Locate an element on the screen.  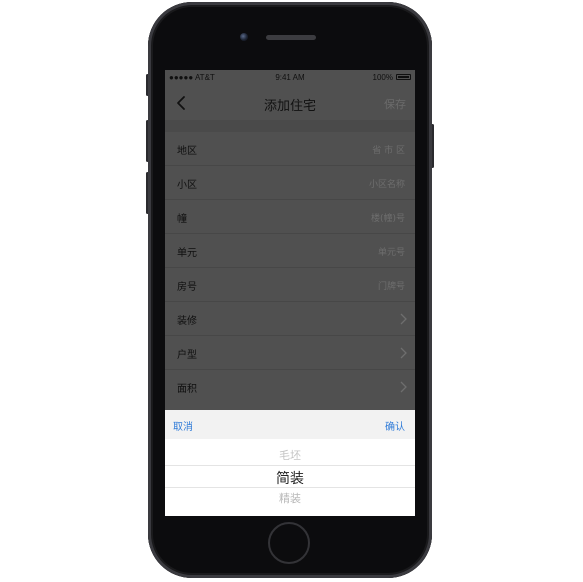
row-label: 户型 is located at coordinates (187, 355).